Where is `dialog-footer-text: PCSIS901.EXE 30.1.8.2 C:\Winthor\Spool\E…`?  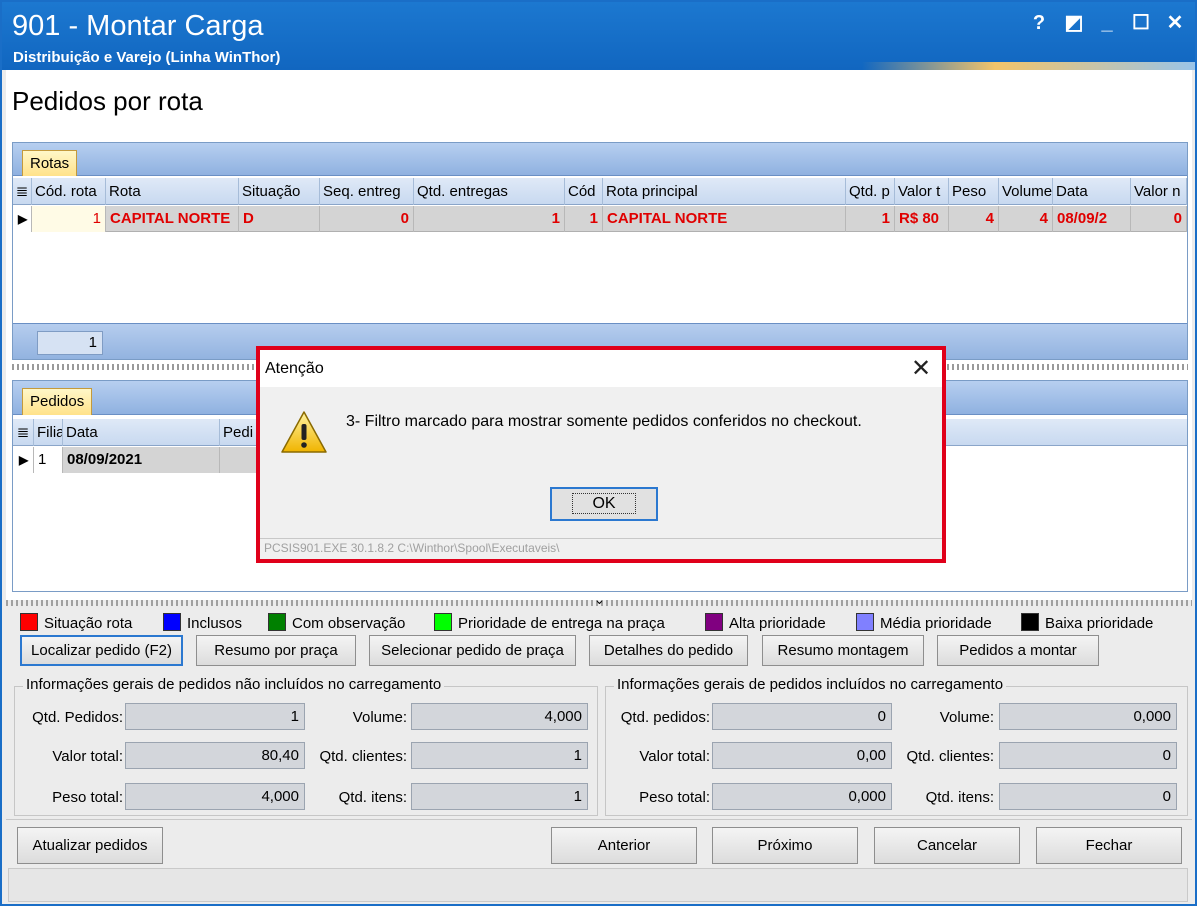 dialog-footer-text: PCSIS901.EXE 30.1.8.2 C:\Winthor\Spool\E… is located at coordinates (412, 548).